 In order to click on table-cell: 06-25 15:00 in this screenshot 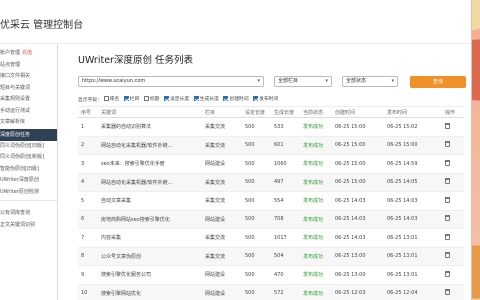, I will do `click(358, 127)`.